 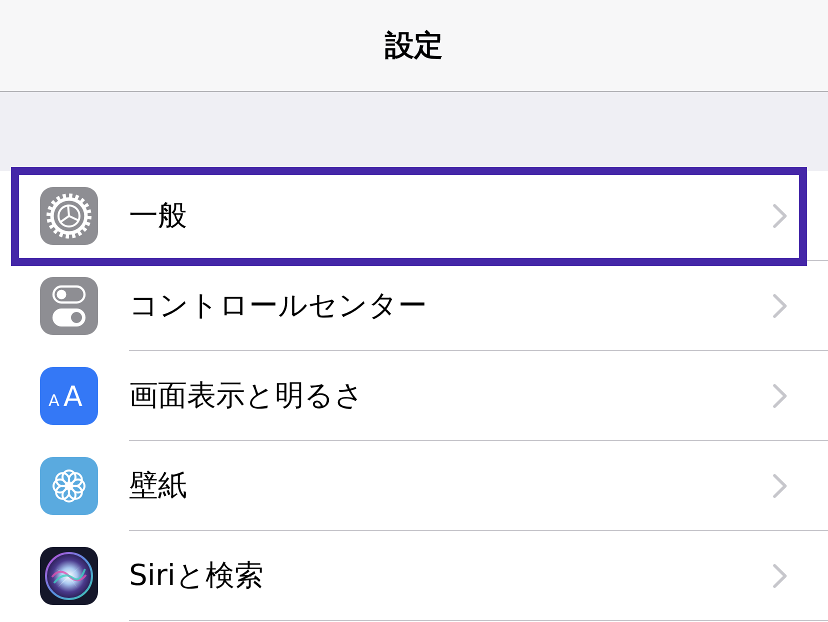 What do you see at coordinates (69, 396) in the screenshot?
I see `text-size-icon: A A` at bounding box center [69, 396].